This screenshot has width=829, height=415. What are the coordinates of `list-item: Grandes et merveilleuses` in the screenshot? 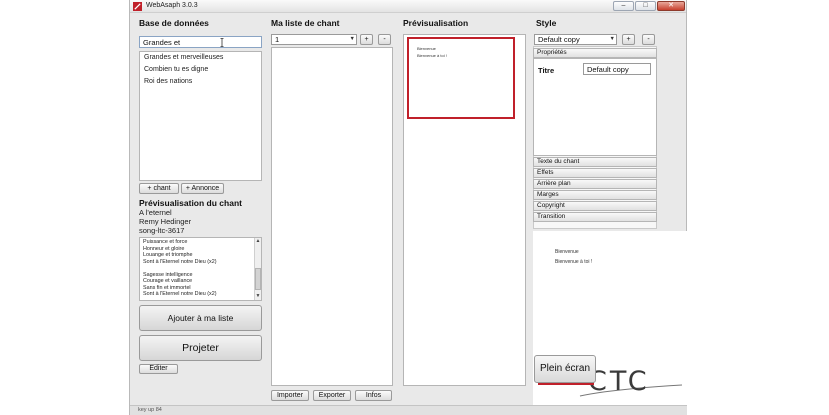 It's located at (183, 57).